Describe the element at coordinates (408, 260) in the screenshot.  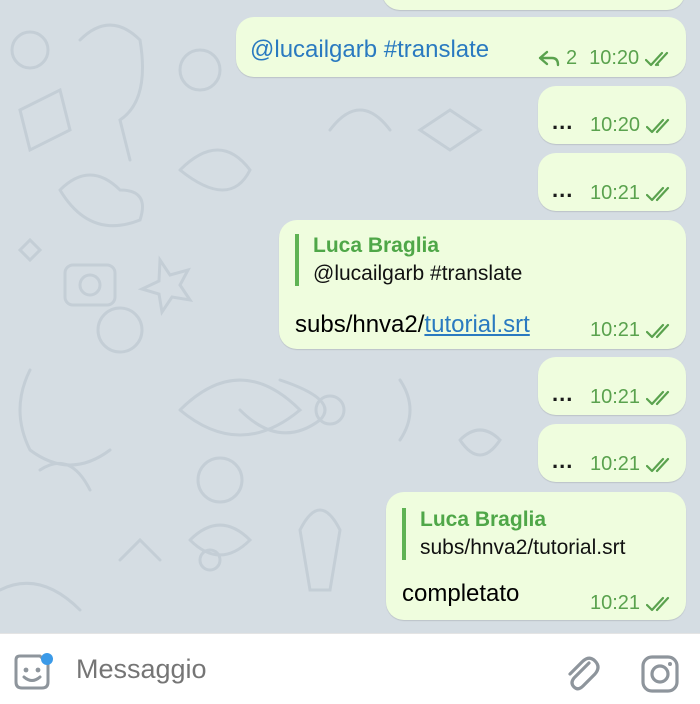
I see `reply-quote: Luca Braglia @lucailgarb #translate` at that location.